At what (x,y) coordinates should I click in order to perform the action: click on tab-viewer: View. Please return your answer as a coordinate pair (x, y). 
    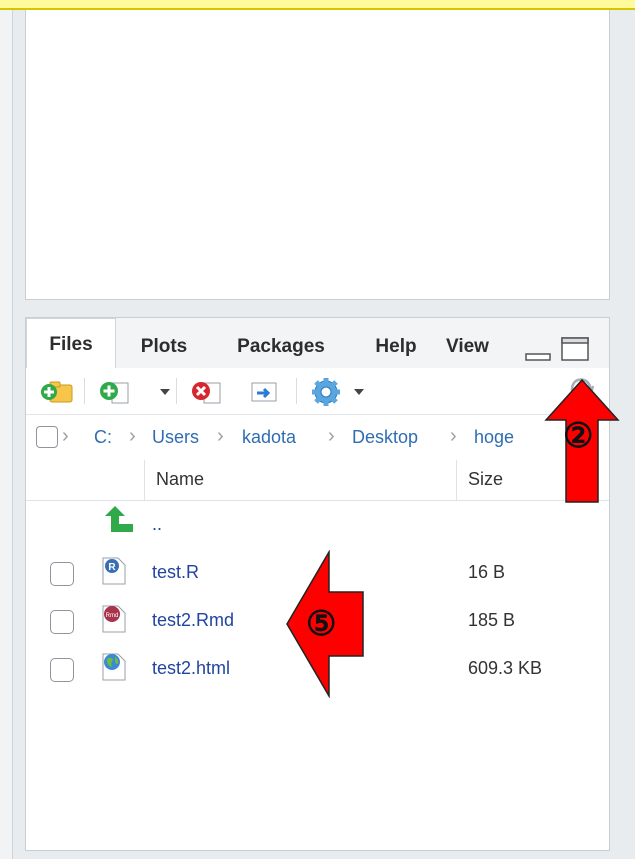
    Looking at the image, I should click on (479, 347).